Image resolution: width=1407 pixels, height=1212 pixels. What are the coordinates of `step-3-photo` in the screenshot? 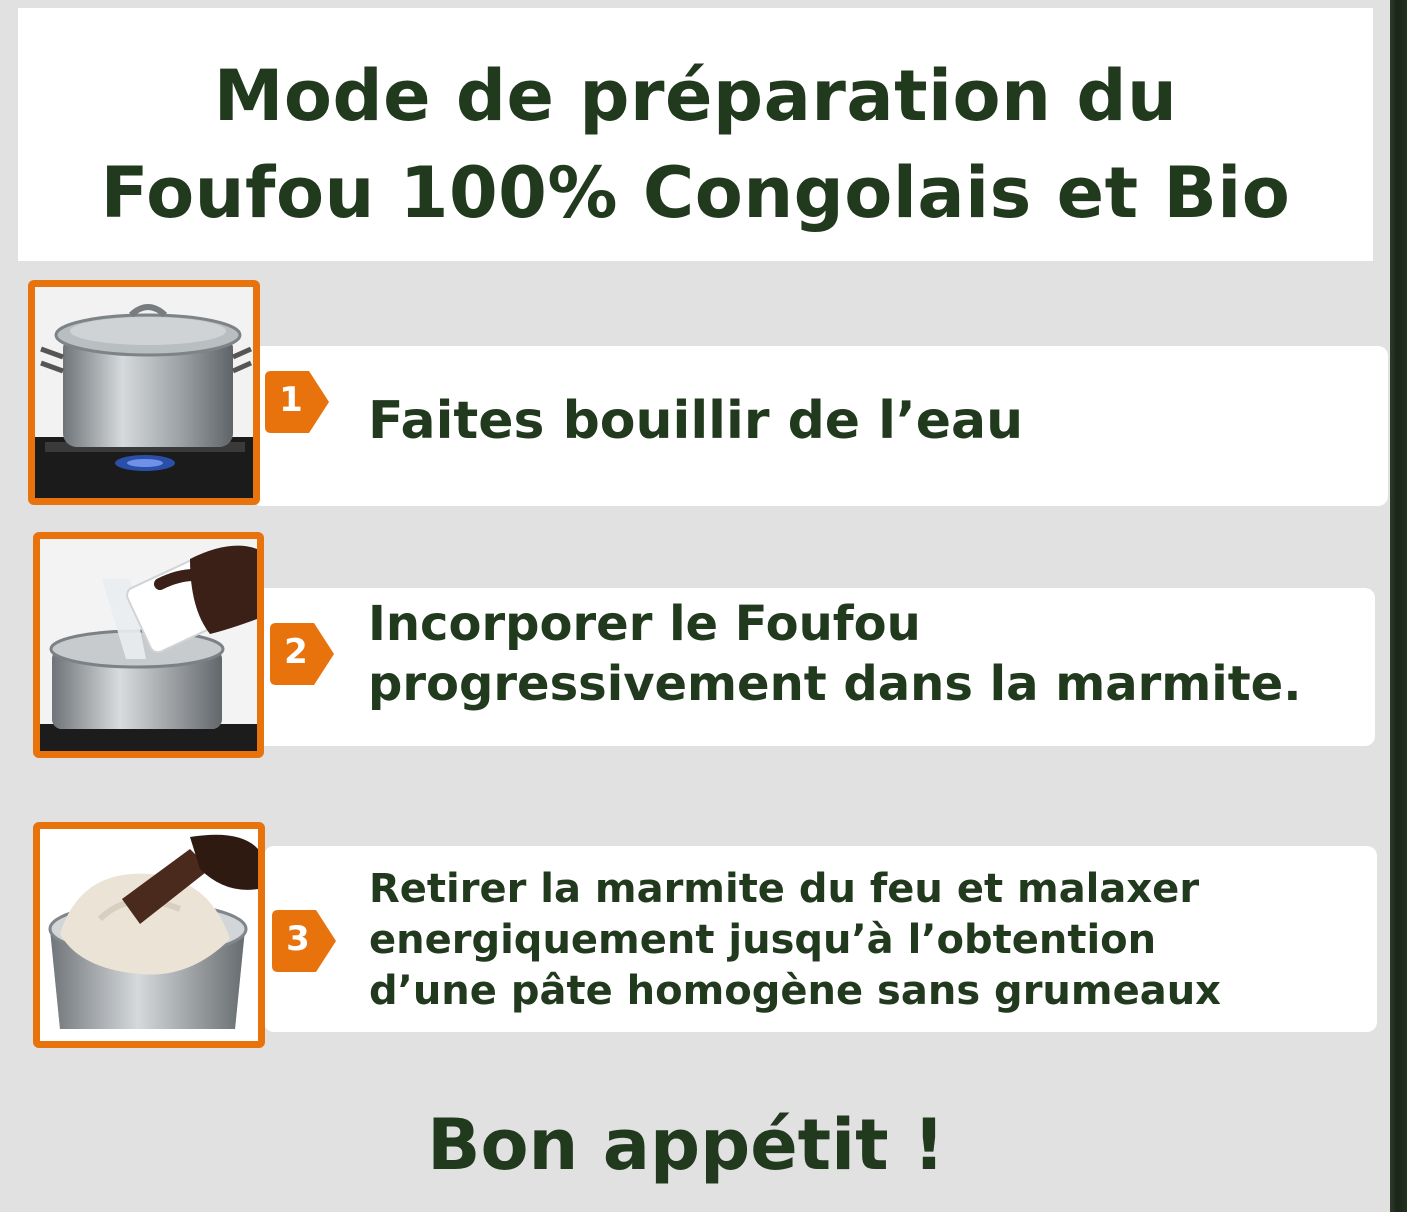 It's located at (149, 935).